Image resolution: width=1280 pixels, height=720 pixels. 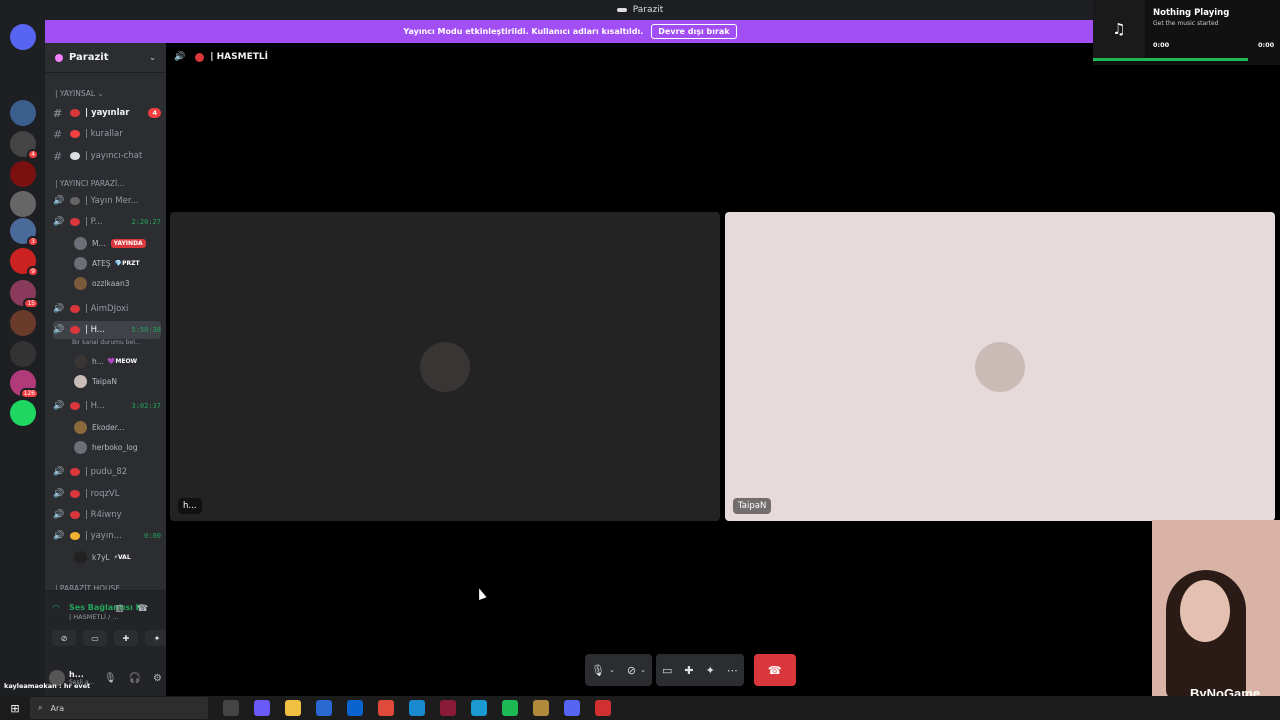 I want to click on game-app-icon, so click(x=541, y=708).